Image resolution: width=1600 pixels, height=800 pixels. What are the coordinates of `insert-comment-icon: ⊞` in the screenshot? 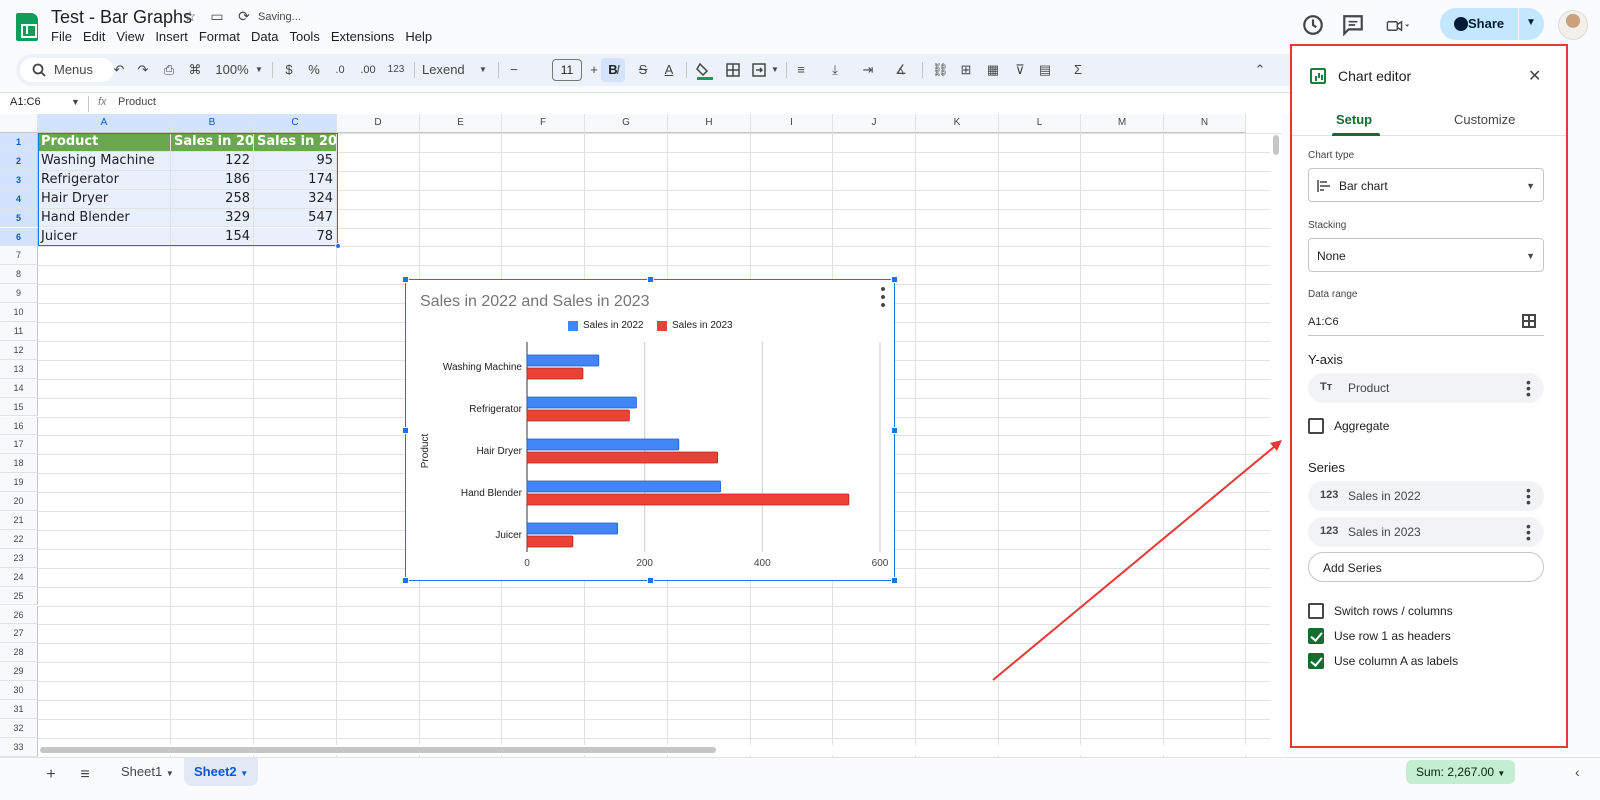 It's located at (966, 70).